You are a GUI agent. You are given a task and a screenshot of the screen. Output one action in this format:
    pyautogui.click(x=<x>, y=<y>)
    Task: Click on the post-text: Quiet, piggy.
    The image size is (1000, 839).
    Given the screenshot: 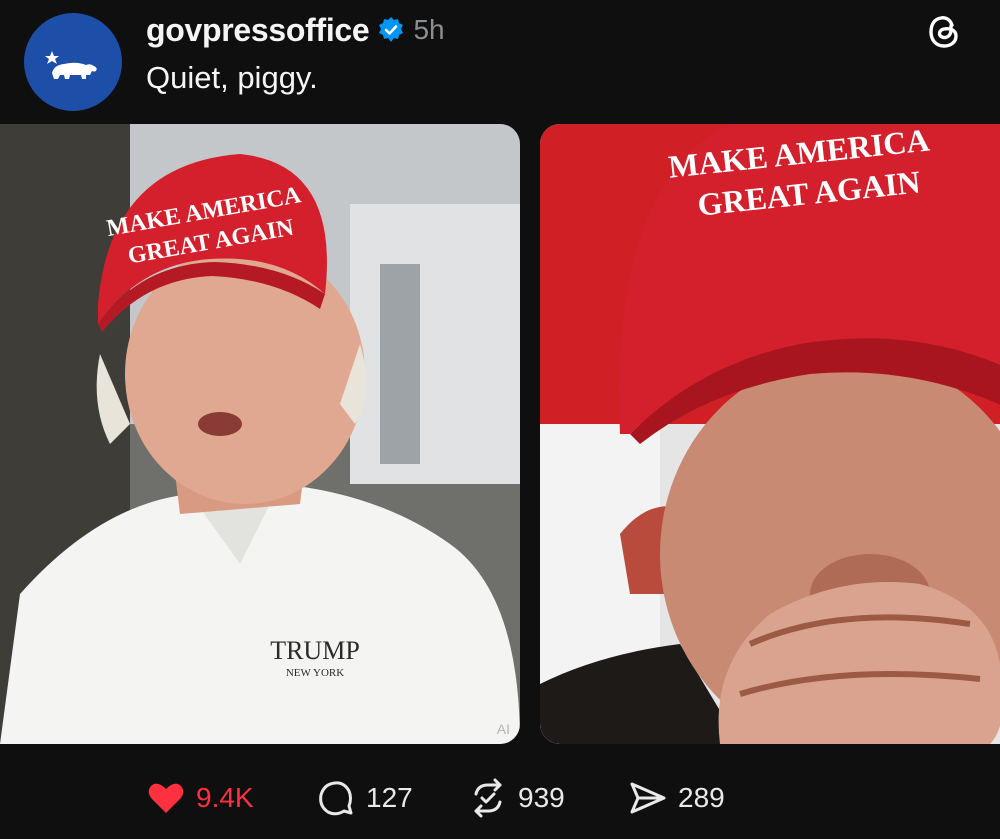 What is the action you would take?
    pyautogui.click(x=232, y=77)
    